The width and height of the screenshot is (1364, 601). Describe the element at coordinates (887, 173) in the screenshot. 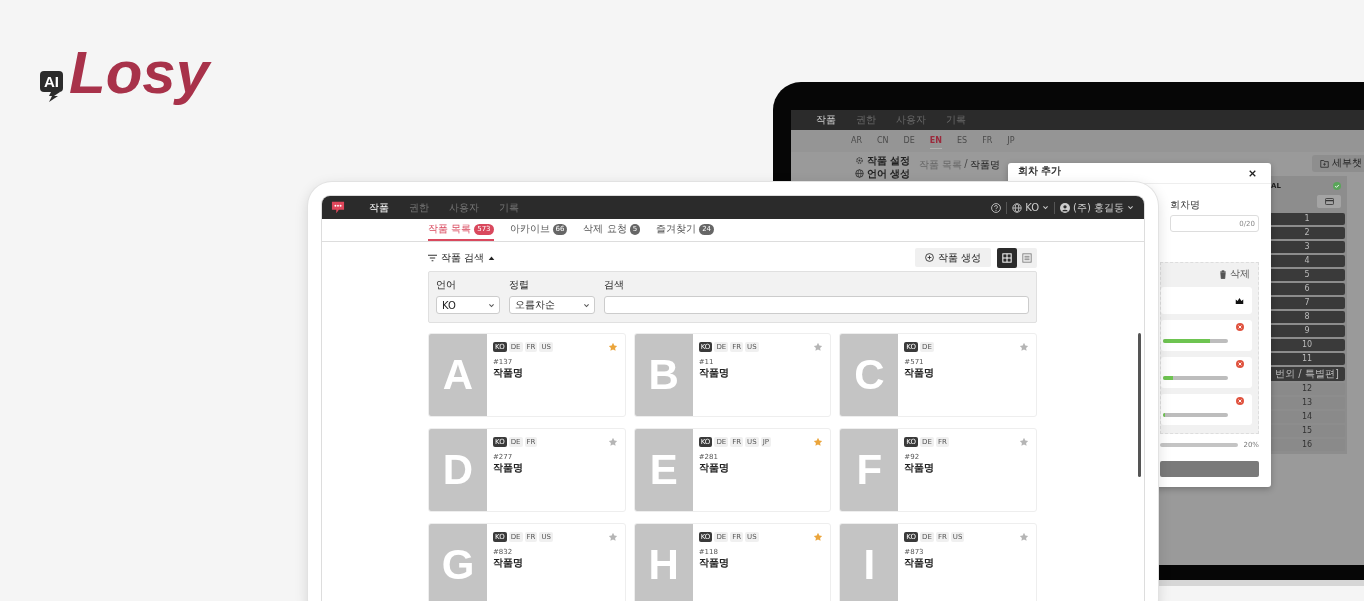

I see `sidebar-item: 언어 생성` at that location.